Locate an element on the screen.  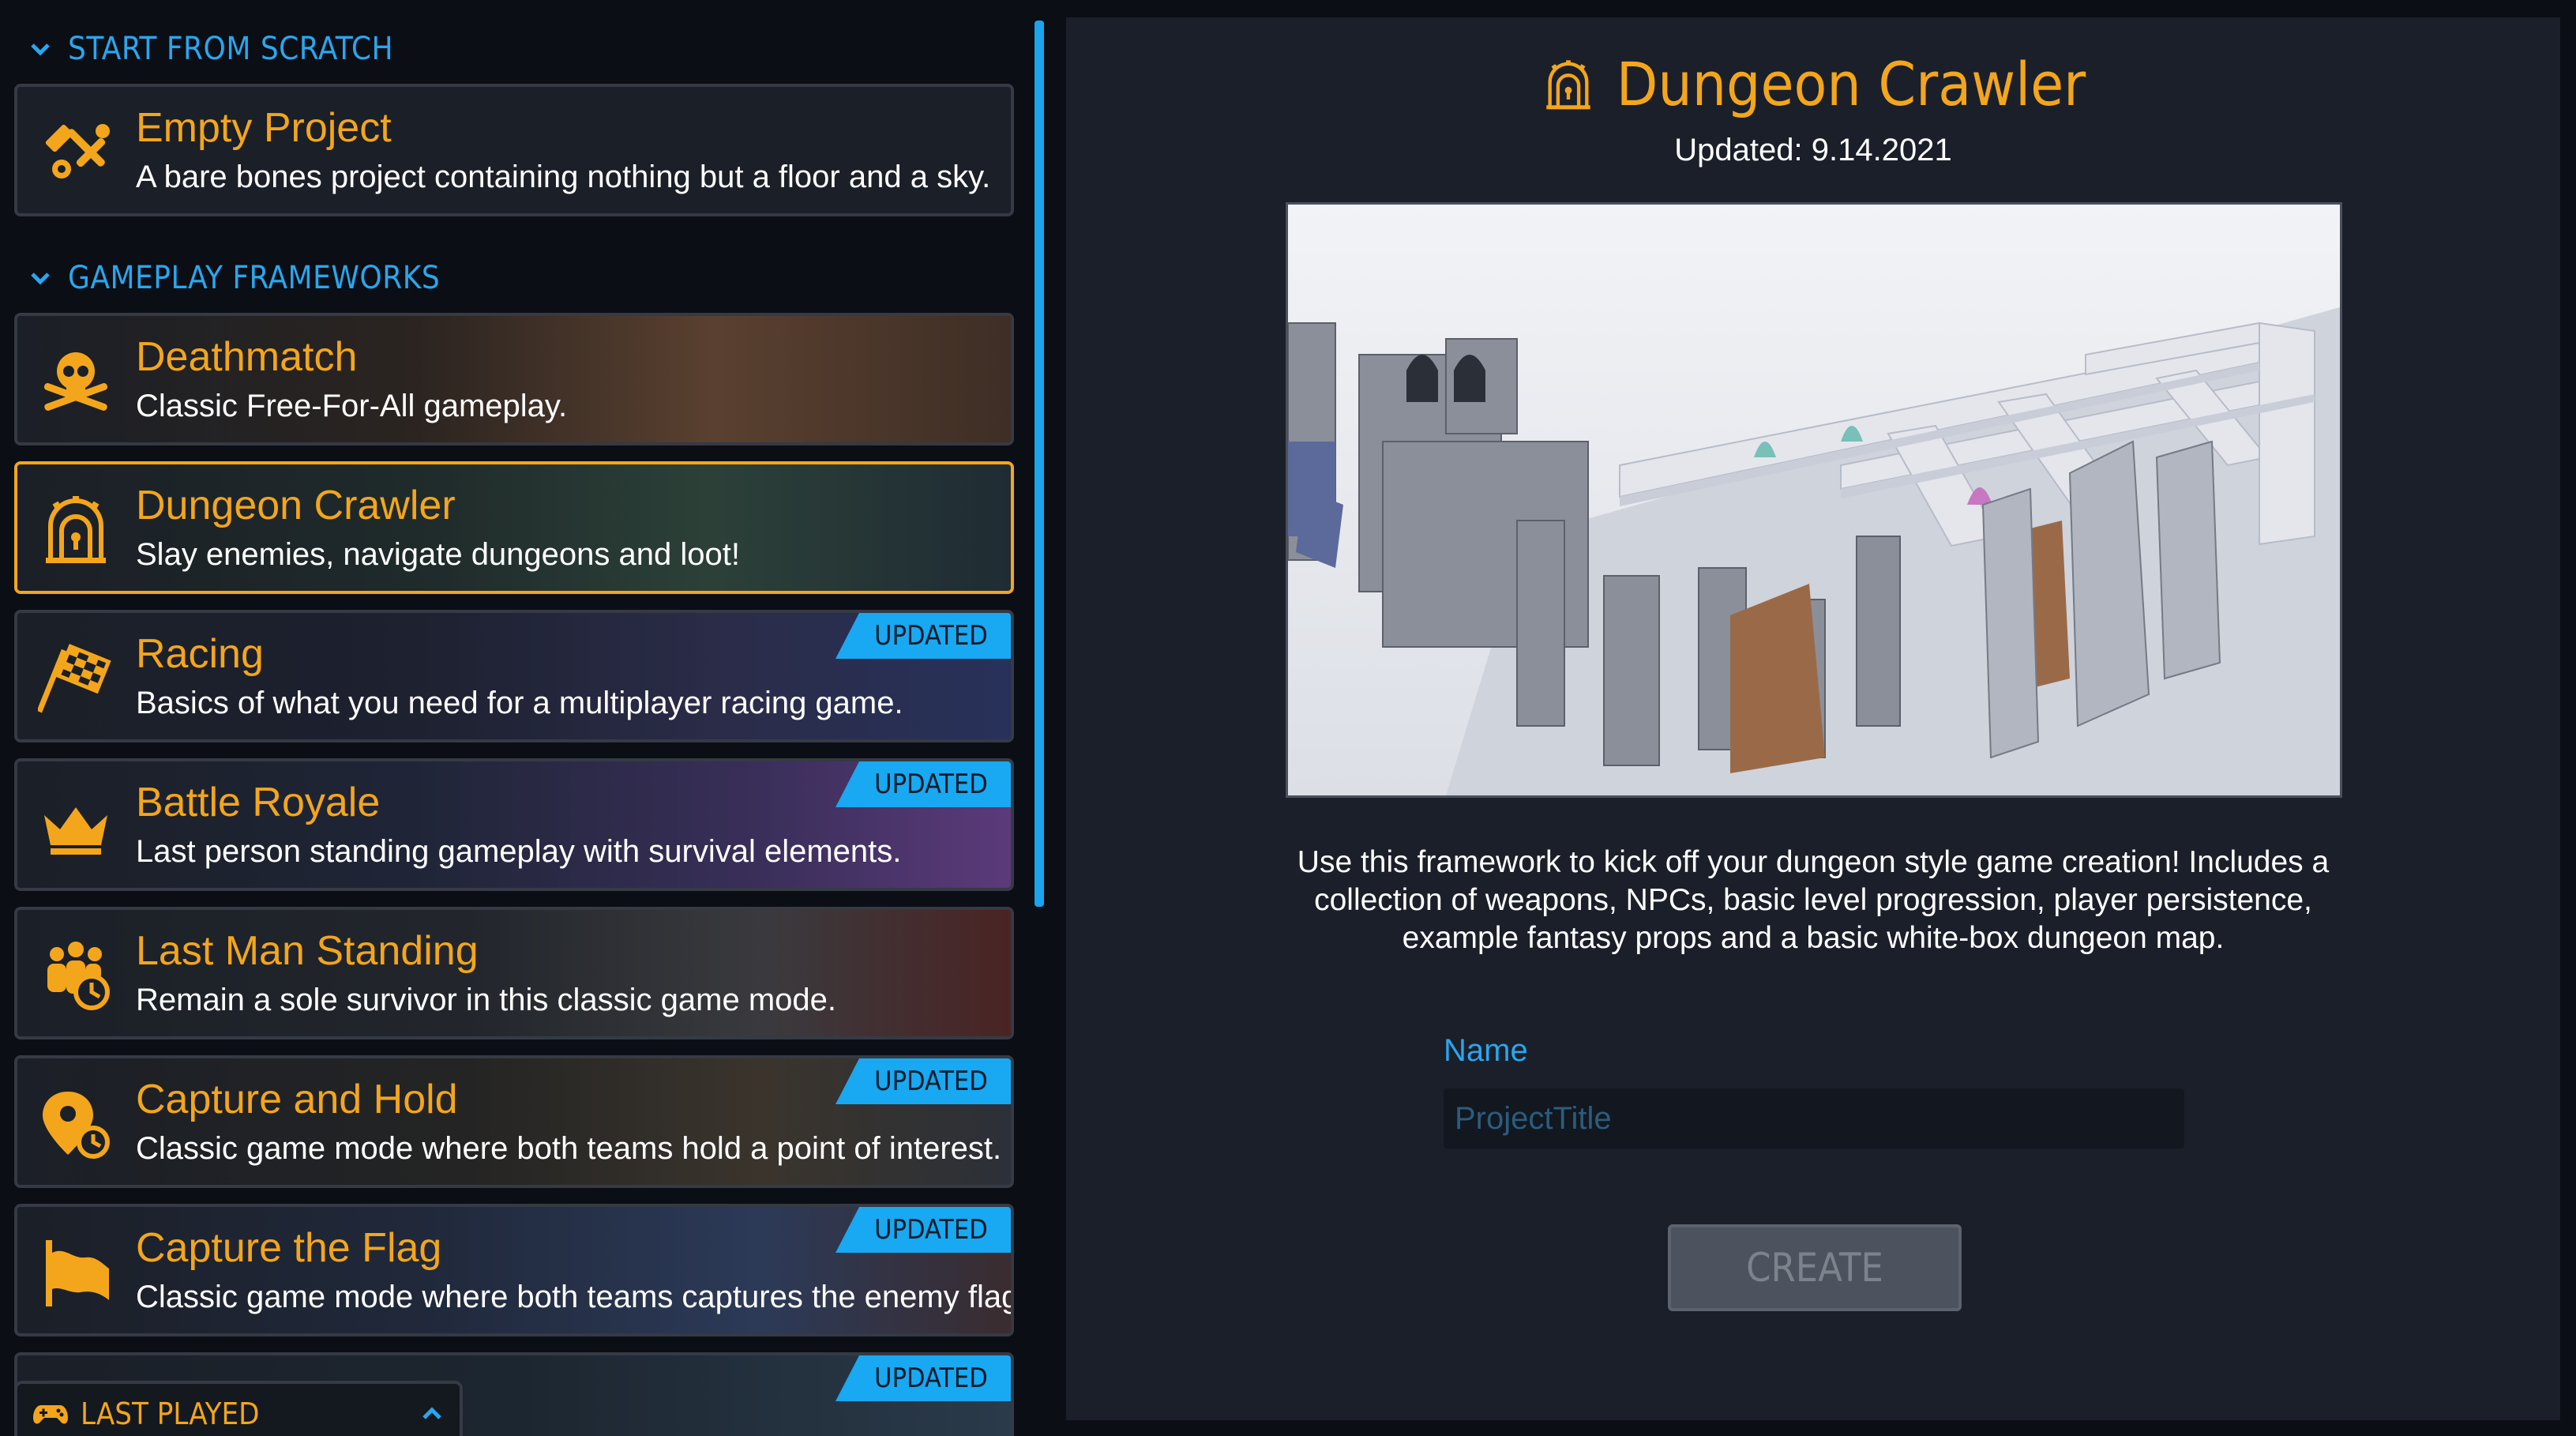
updated-date: Updated: 9.14.2021 is located at coordinates (1813, 150).